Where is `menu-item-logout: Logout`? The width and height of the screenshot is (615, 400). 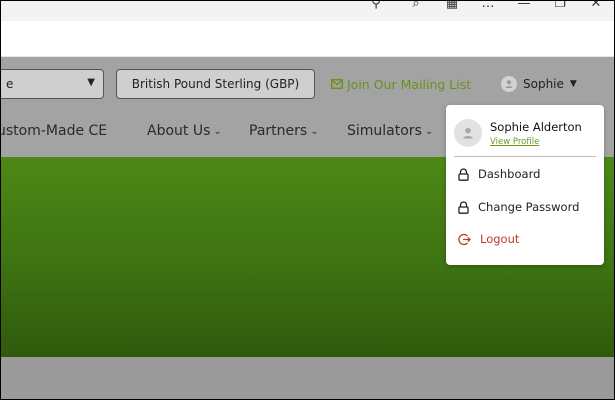
menu-item-logout: Logout is located at coordinates (488, 239).